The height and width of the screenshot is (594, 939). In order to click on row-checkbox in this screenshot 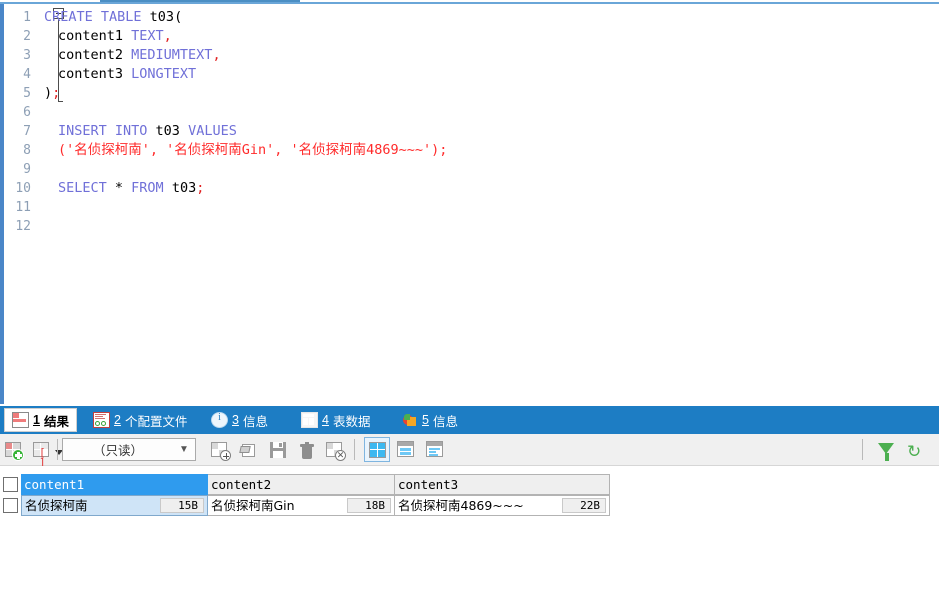, I will do `click(10, 505)`.